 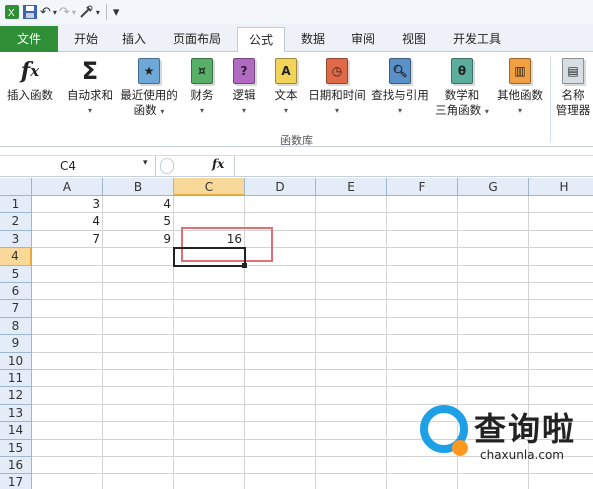 What do you see at coordinates (138, 239) in the screenshot?
I see `cell-b3: 9` at bounding box center [138, 239].